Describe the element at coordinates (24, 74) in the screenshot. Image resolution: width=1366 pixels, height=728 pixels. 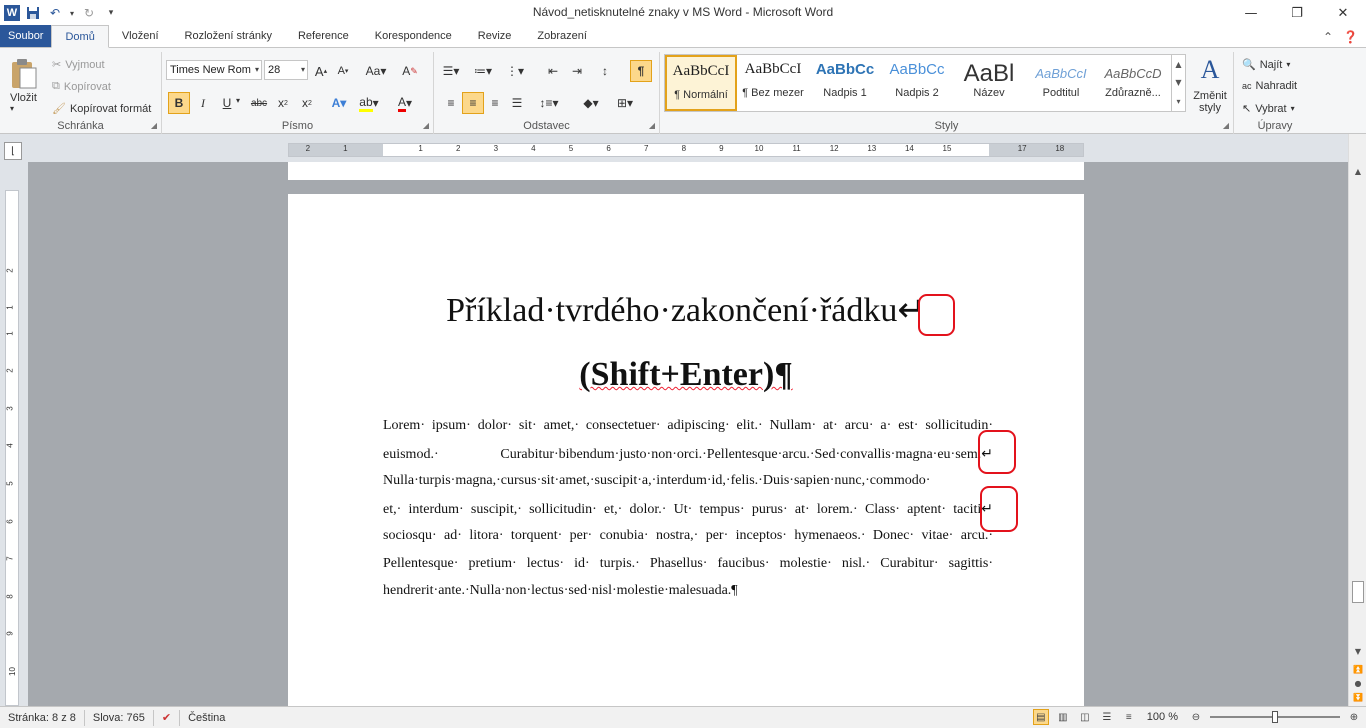
I see `paste-icon` at that location.